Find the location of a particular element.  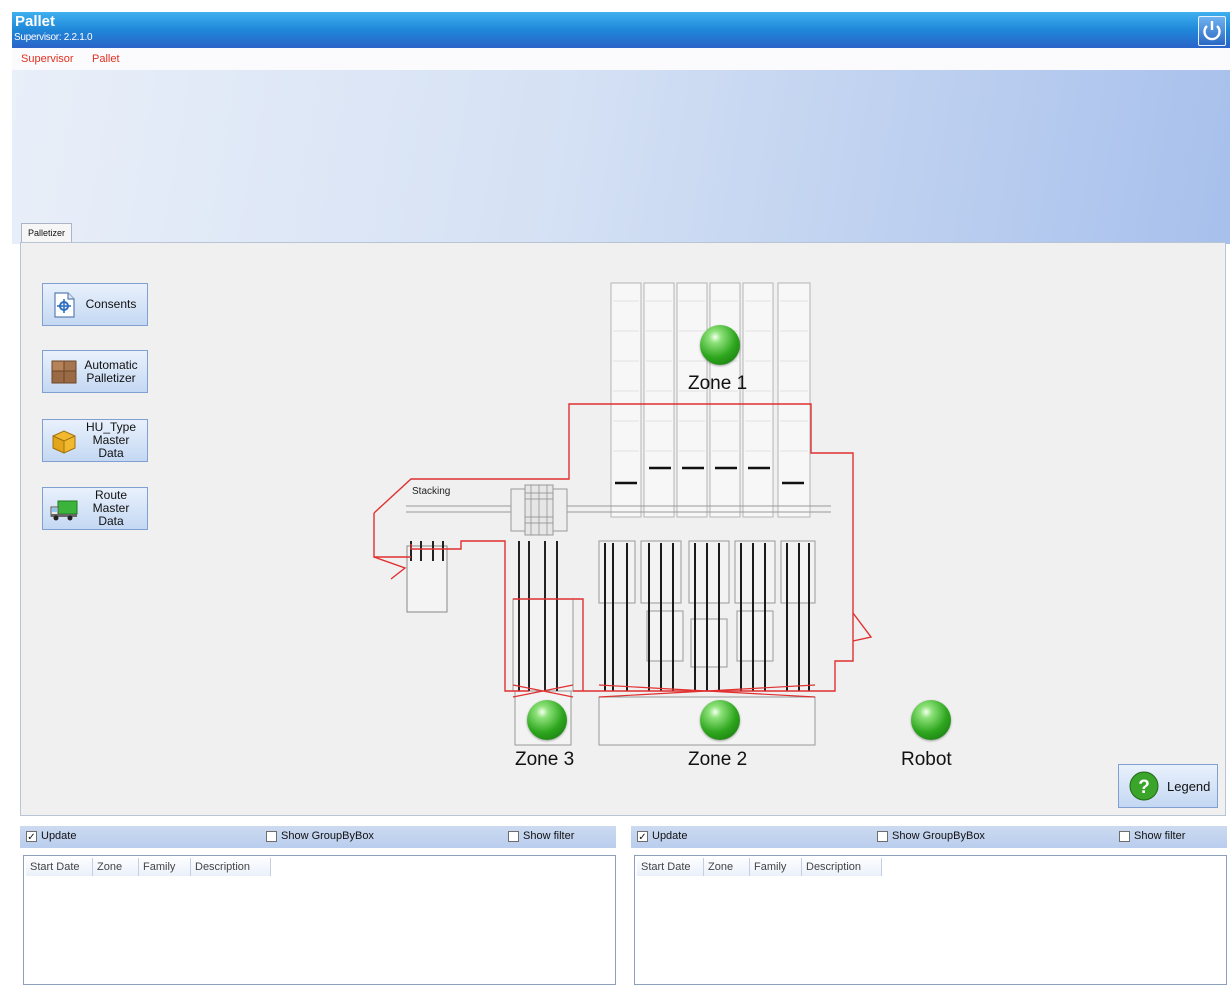

power-icon is located at coordinates (1212, 31).